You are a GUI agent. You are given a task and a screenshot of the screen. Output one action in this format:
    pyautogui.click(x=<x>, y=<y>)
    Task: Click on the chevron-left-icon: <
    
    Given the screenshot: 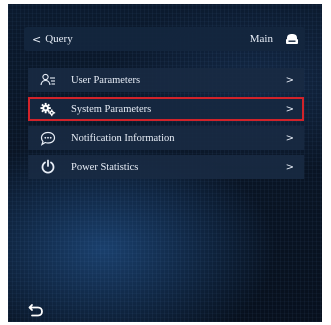 What is the action you would take?
    pyautogui.click(x=37, y=39)
    